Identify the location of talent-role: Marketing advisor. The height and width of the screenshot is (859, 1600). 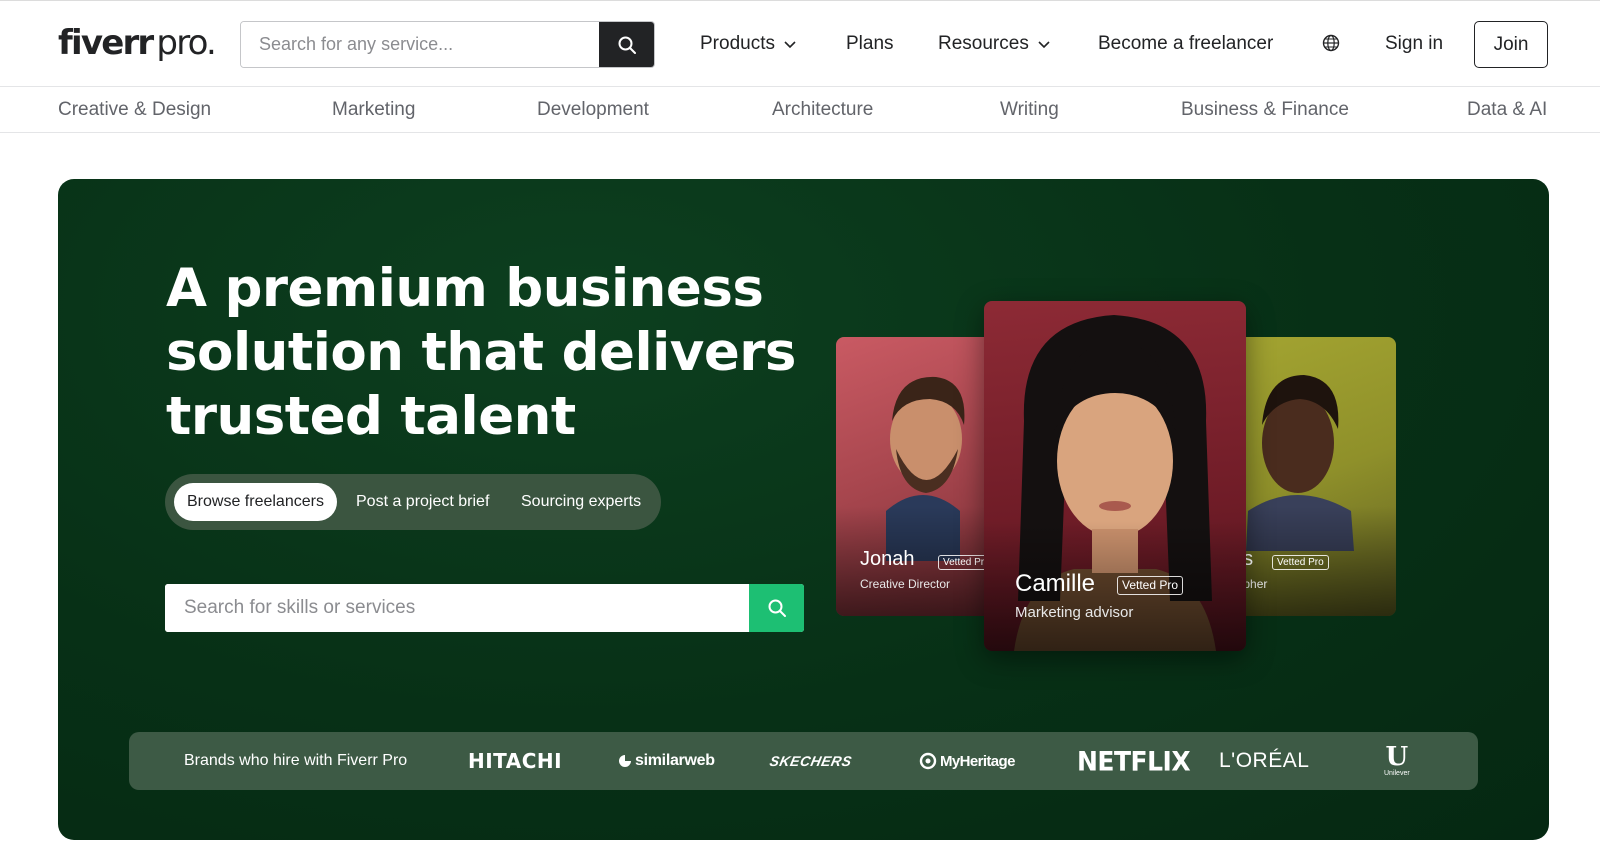
(1074, 612).